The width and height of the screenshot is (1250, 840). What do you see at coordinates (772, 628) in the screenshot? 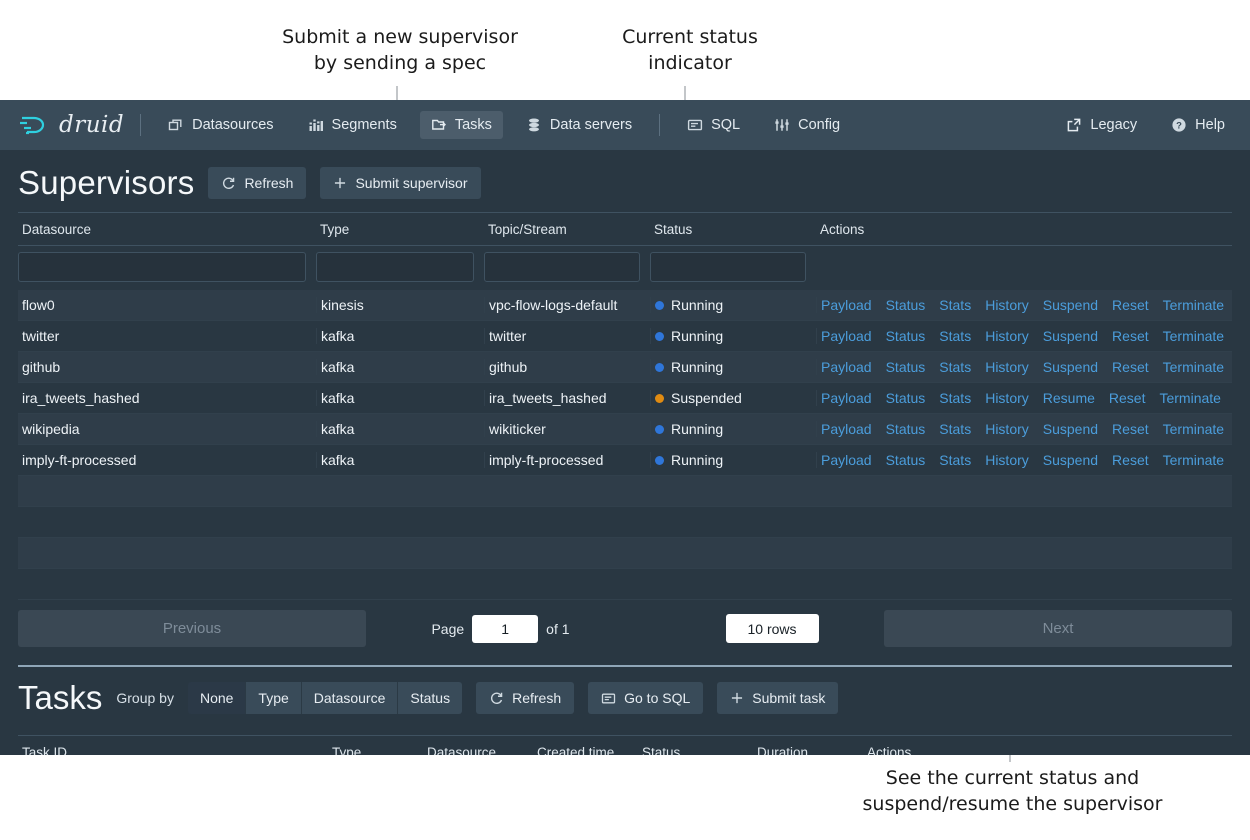
I see `rows-per-page-select: 10 rows` at bounding box center [772, 628].